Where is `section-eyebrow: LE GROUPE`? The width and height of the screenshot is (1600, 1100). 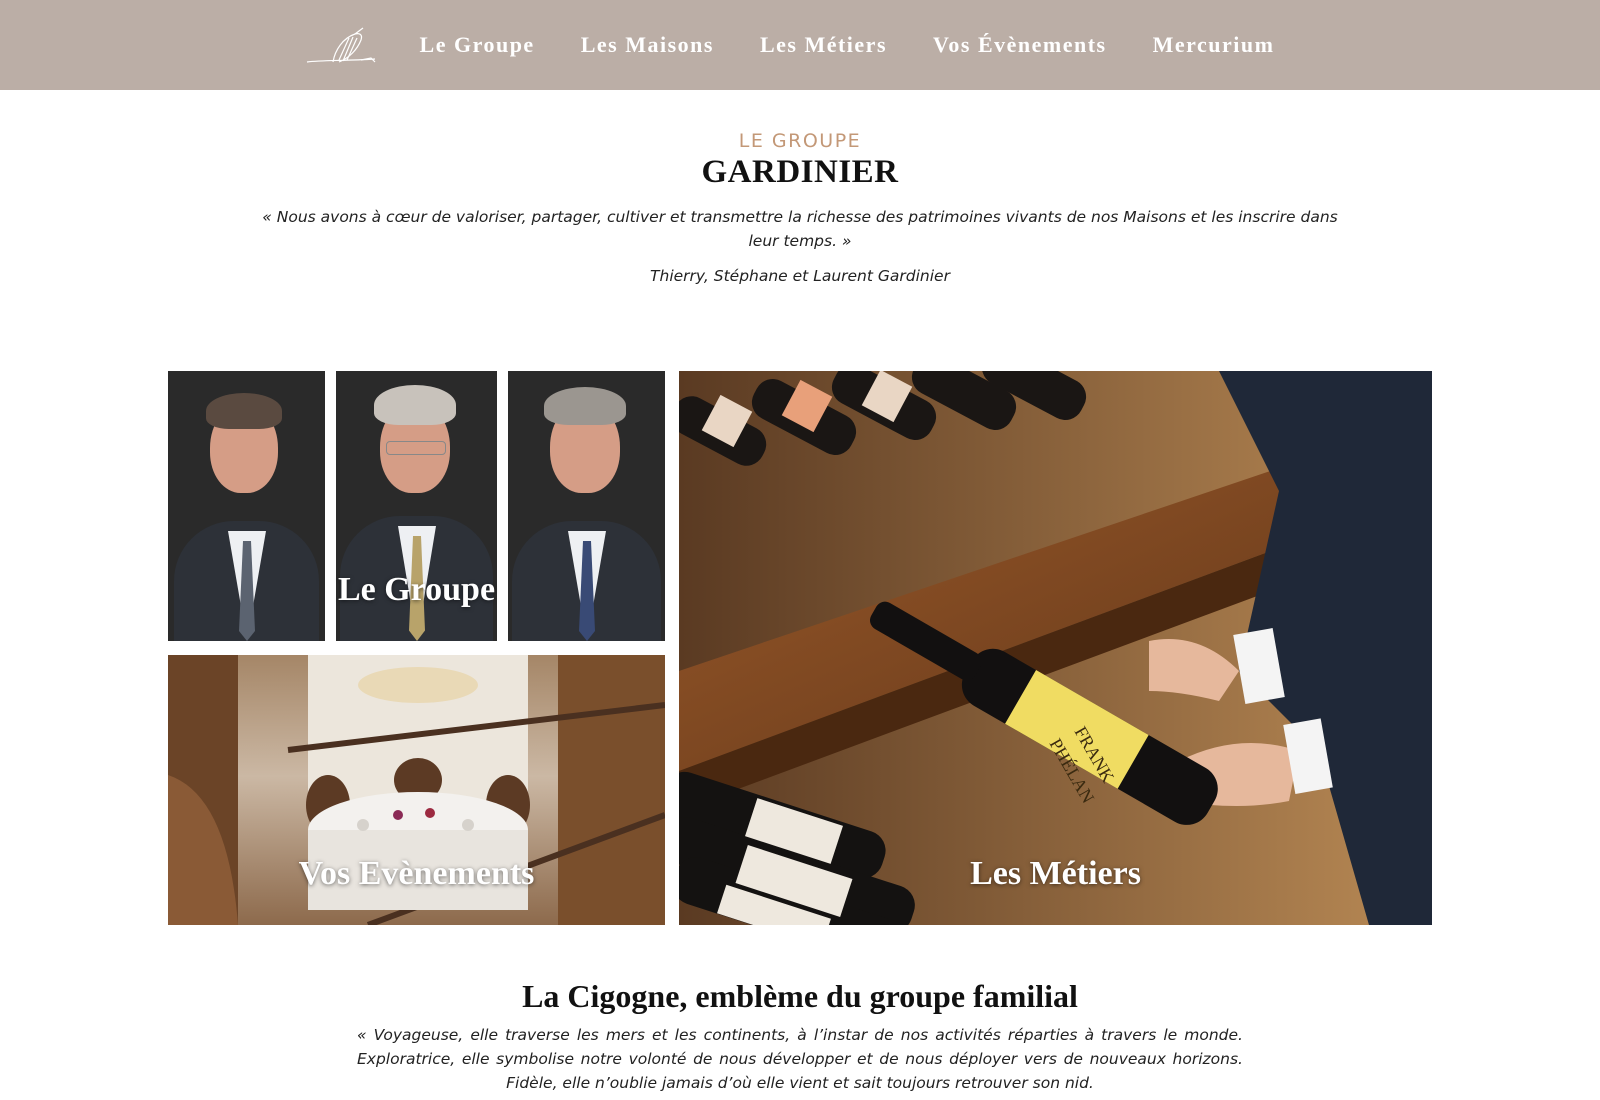
section-eyebrow: LE GROUPE is located at coordinates (800, 141).